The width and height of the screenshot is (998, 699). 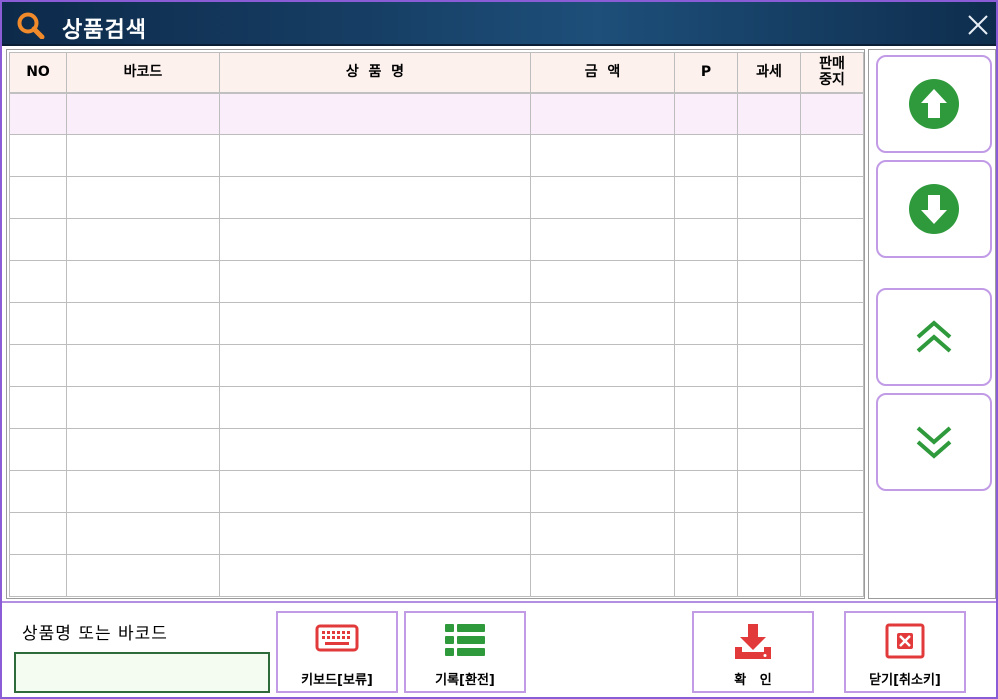 What do you see at coordinates (142, 672) in the screenshot?
I see `search-input` at bounding box center [142, 672].